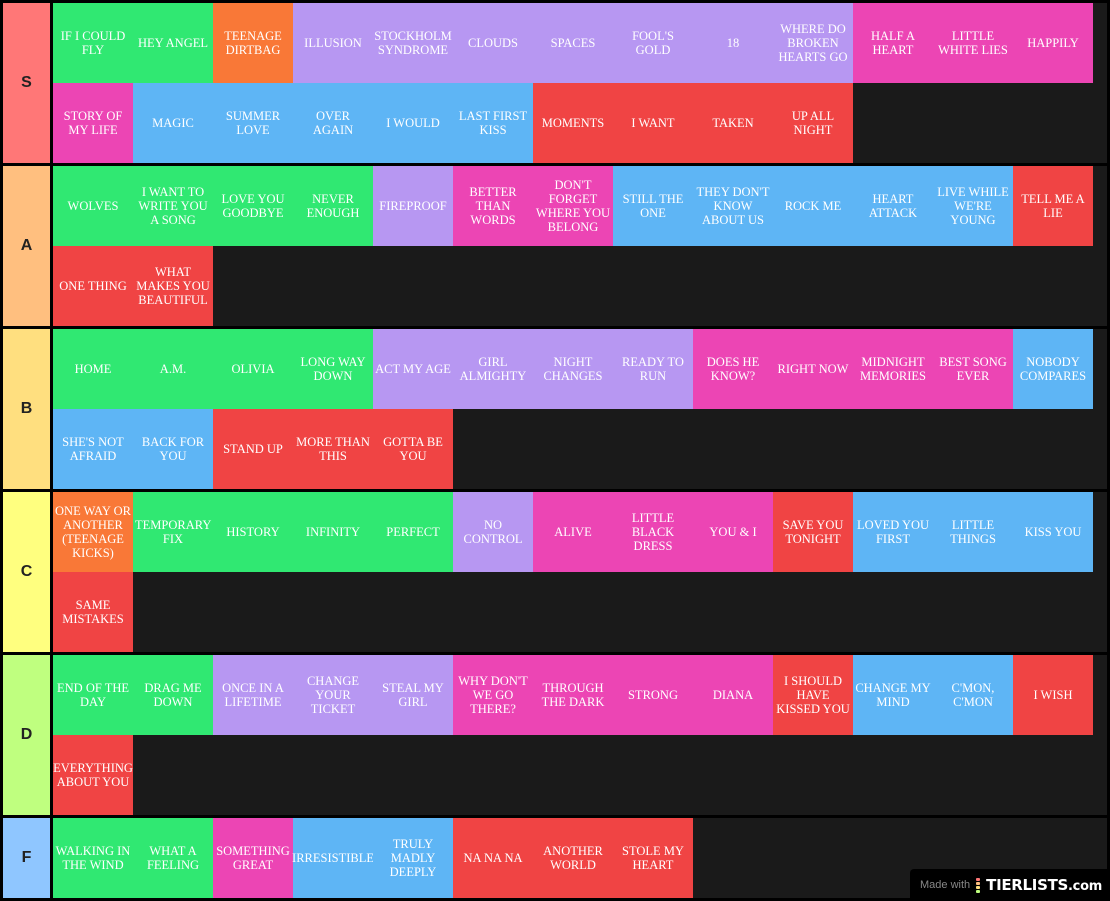 This screenshot has width=1110, height=901. Describe the element at coordinates (253, 43) in the screenshot. I see `tier-item: TEENAGE DIRTBAG` at that location.